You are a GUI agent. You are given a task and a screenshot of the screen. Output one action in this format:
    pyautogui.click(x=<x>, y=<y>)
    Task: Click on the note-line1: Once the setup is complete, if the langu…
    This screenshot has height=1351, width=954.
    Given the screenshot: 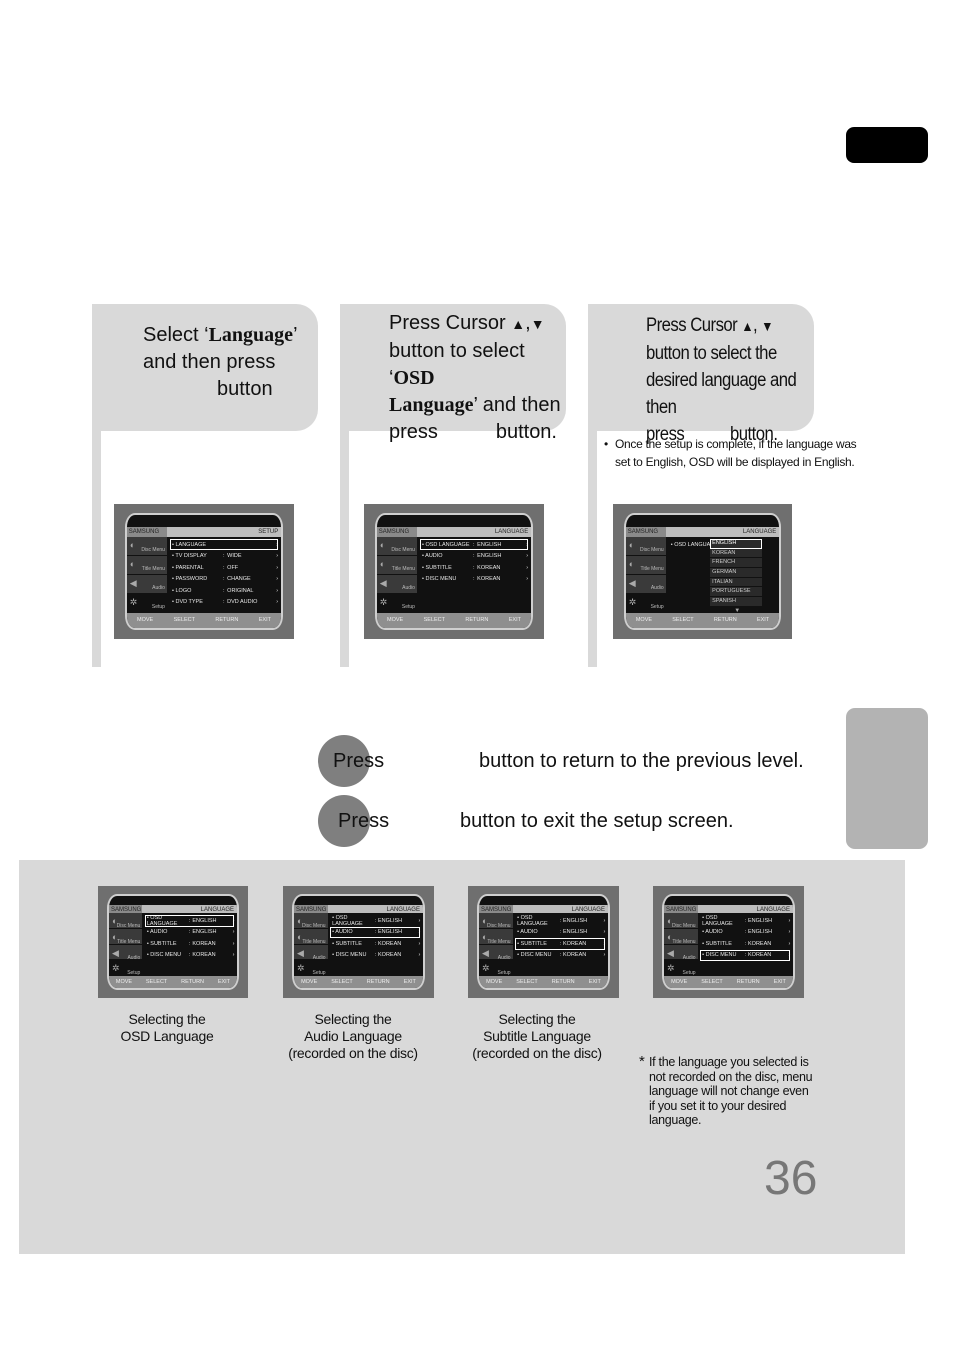 What is the action you would take?
    pyautogui.click(x=736, y=444)
    